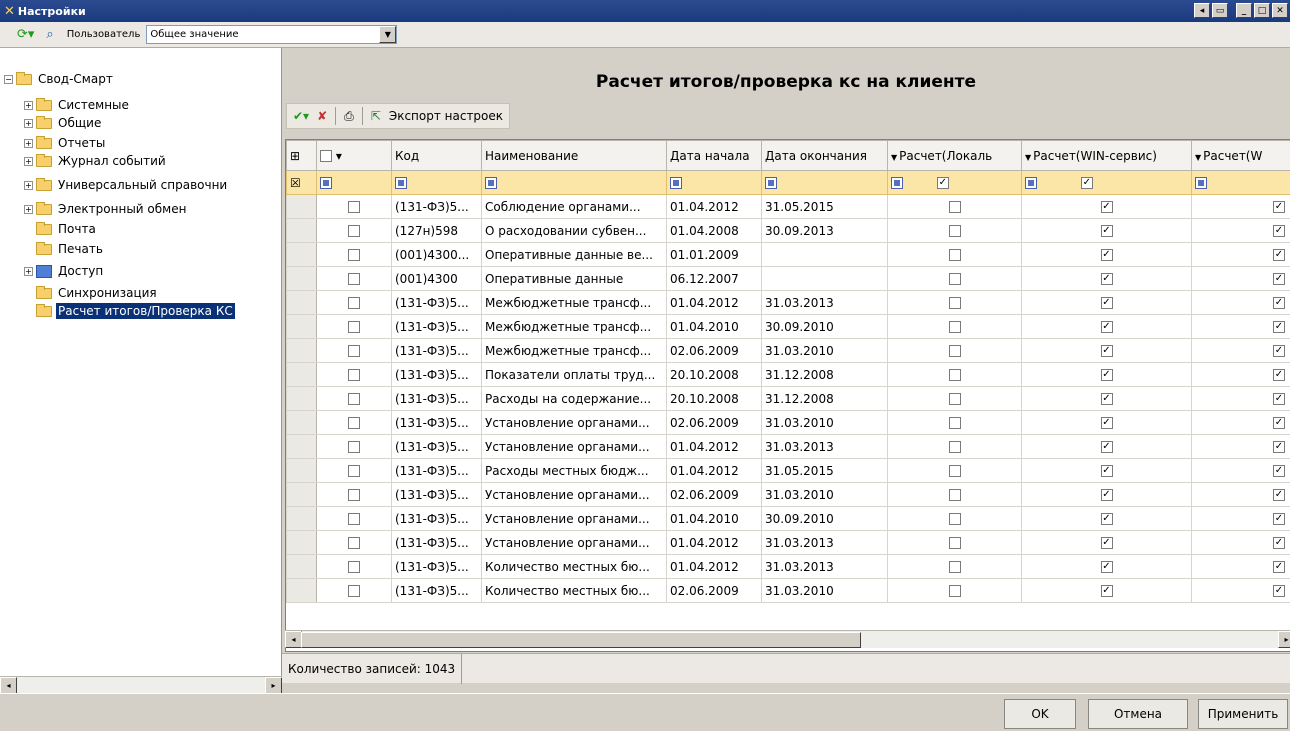 The image size is (1290, 731). What do you see at coordinates (824, 230) in the screenshot?
I see `cell-end: 30.09.2013` at bounding box center [824, 230].